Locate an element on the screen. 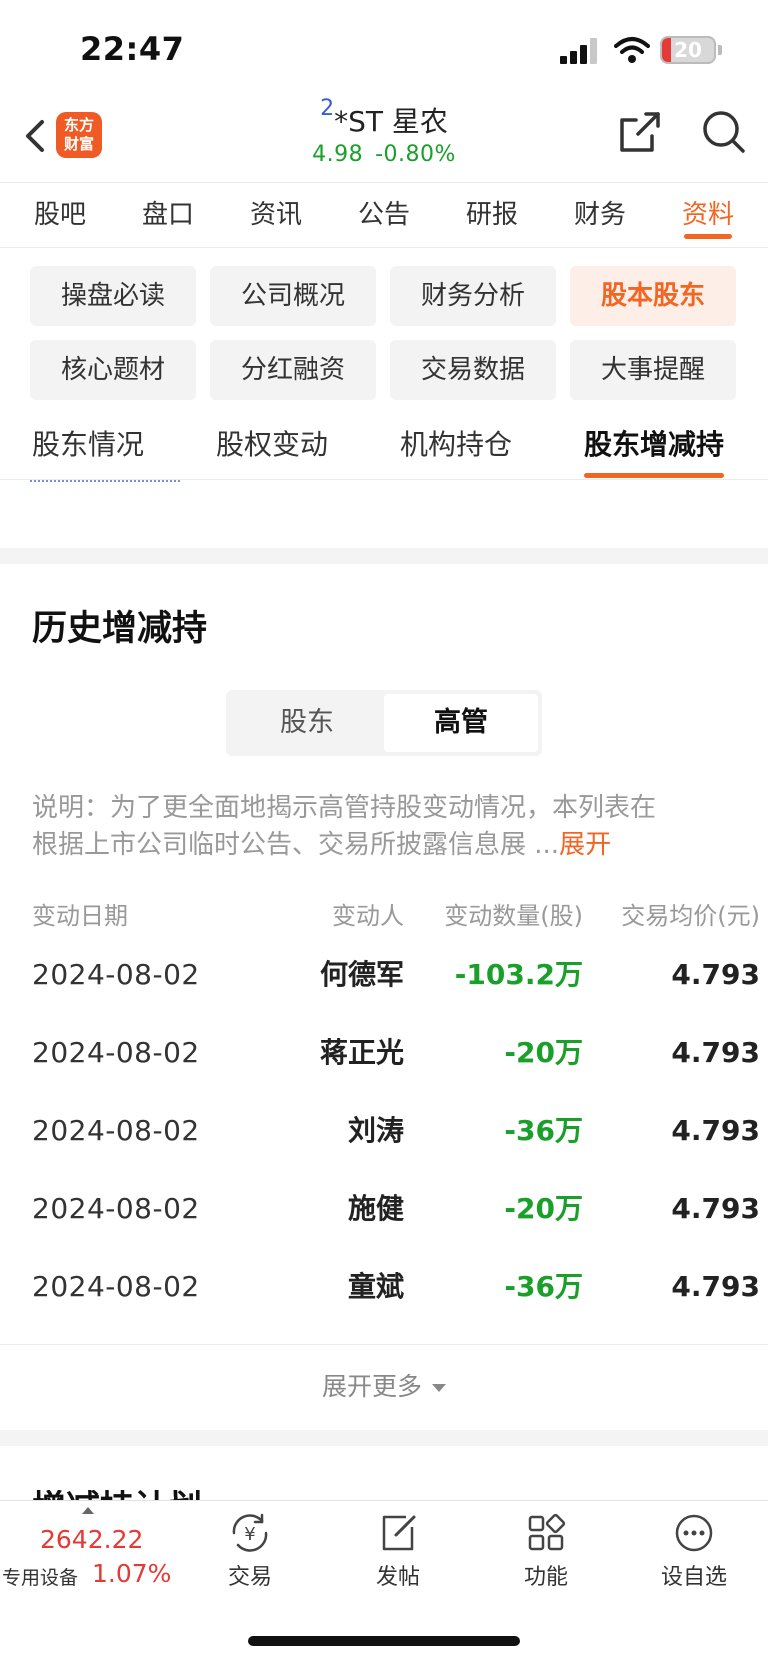 This screenshot has width=768, height=1663. table-row: 2024-08-02 蒋正光 -20万 4.793 is located at coordinates (384, 1053).